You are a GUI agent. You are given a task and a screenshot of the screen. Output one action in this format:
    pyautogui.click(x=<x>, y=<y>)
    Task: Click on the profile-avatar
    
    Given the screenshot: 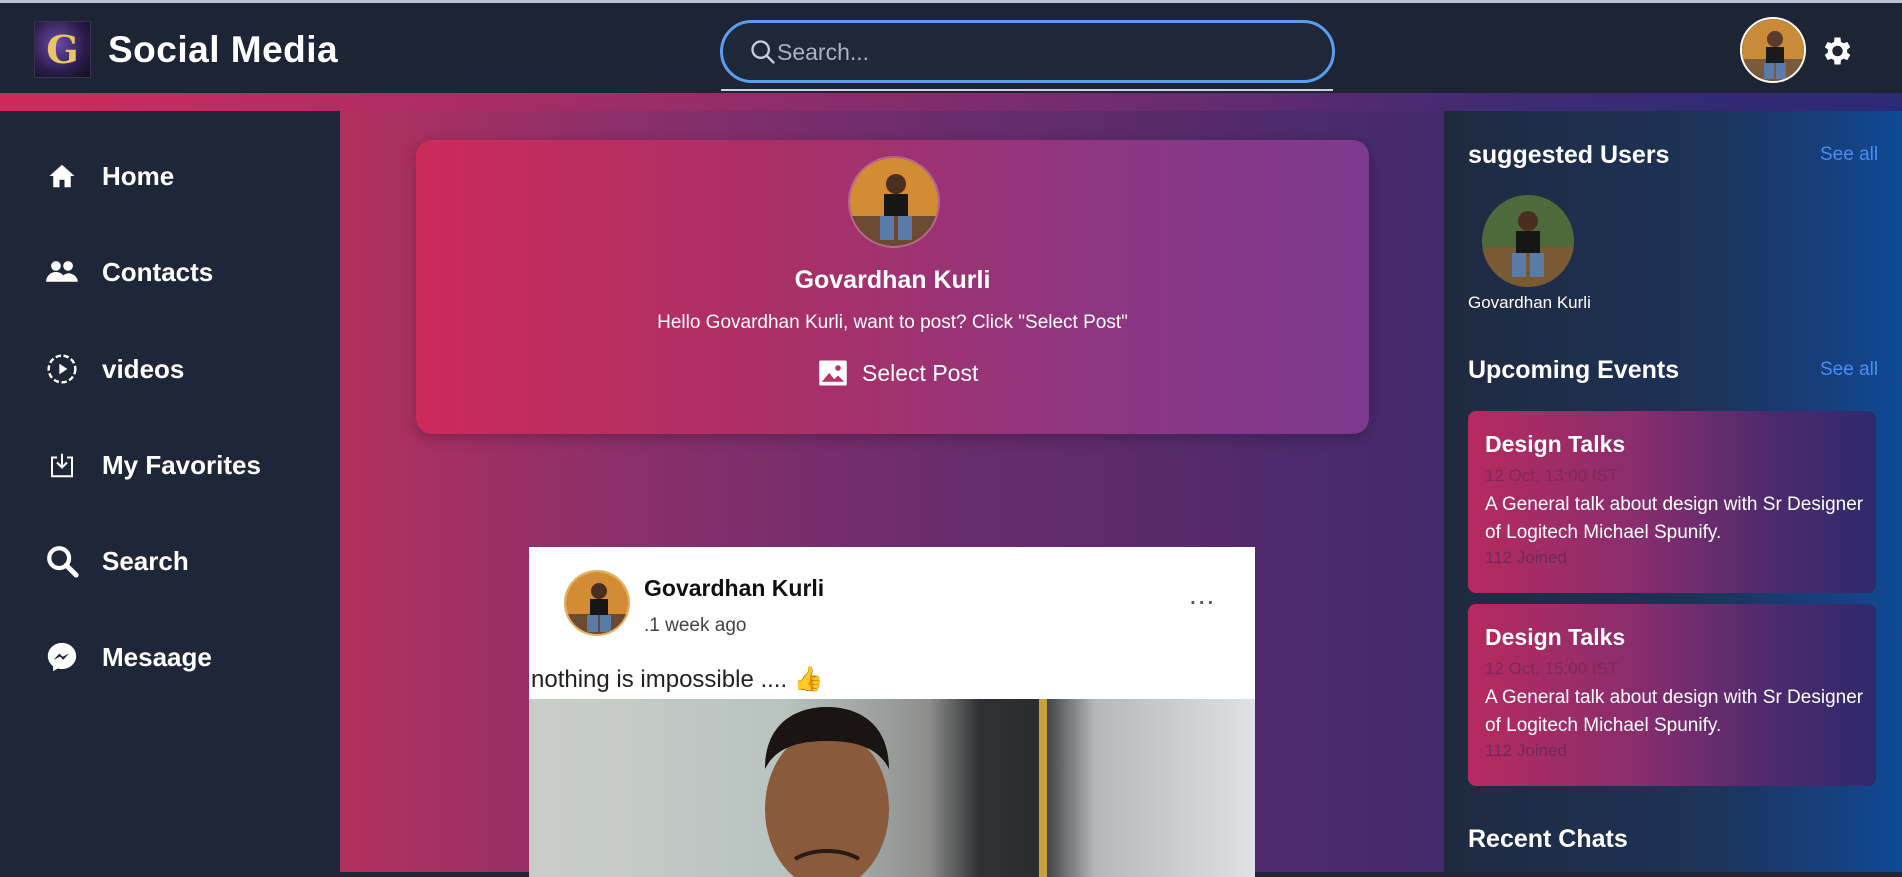 What is the action you would take?
    pyautogui.click(x=1773, y=50)
    